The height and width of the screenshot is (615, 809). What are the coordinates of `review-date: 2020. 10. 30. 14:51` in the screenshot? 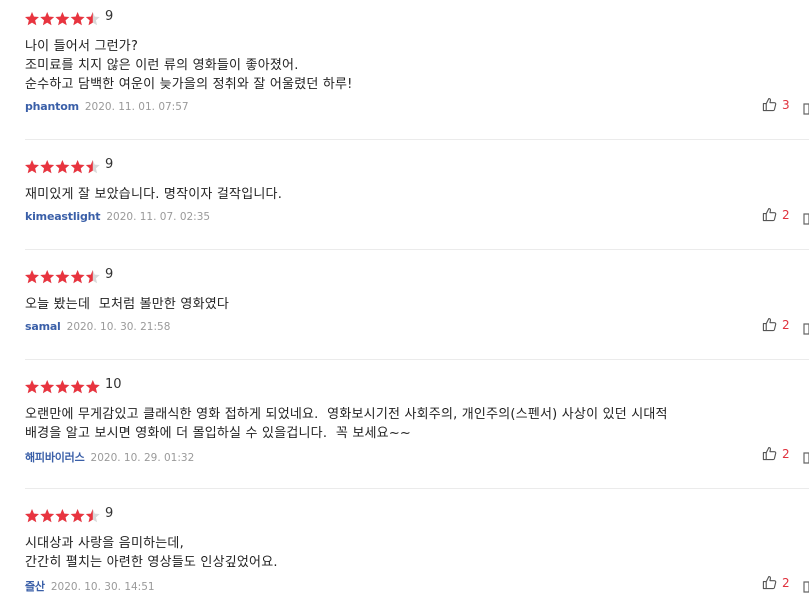 It's located at (102, 587).